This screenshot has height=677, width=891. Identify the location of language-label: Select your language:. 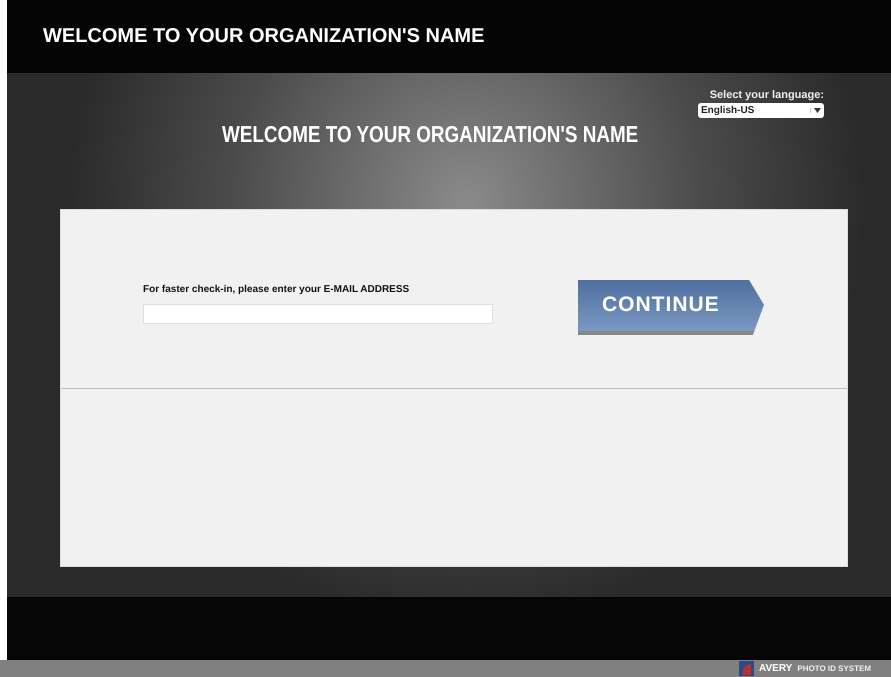
(767, 95).